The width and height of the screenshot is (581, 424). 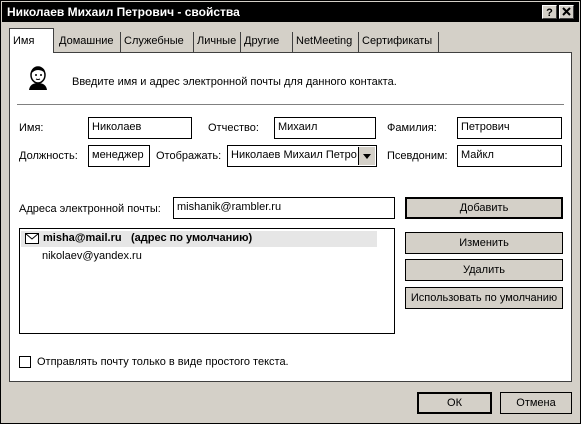 I want to click on tab-other: Другие, so click(x=267, y=42).